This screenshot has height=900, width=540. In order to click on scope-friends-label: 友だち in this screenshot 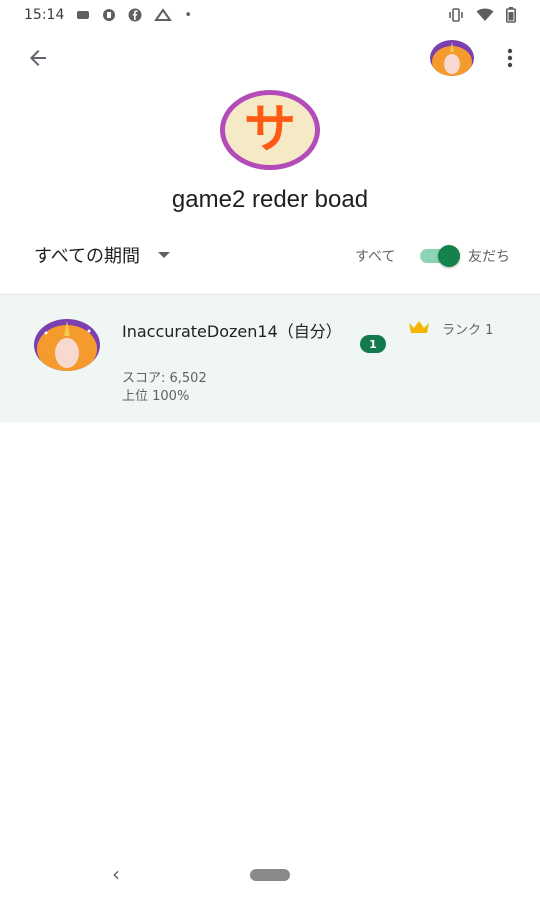, I will do `click(489, 256)`.